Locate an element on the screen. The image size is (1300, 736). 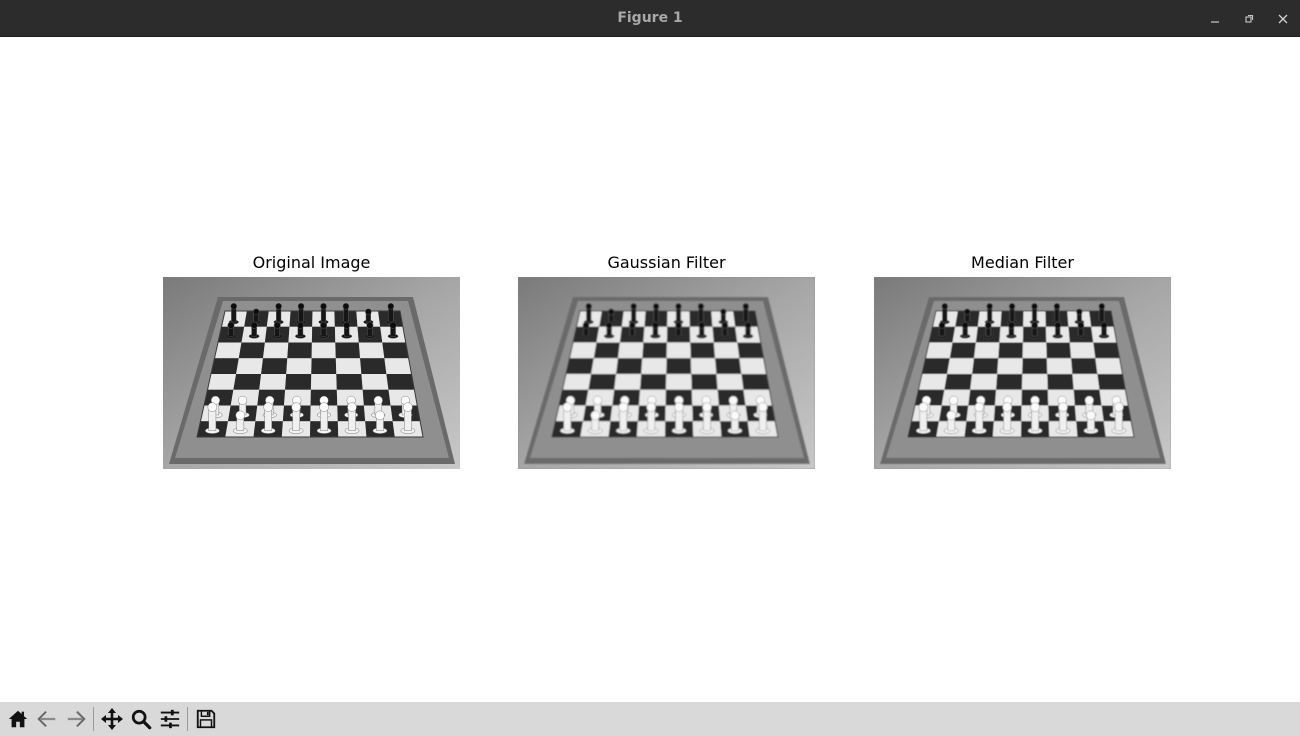
window-controls is located at coordinates (1249, 18).